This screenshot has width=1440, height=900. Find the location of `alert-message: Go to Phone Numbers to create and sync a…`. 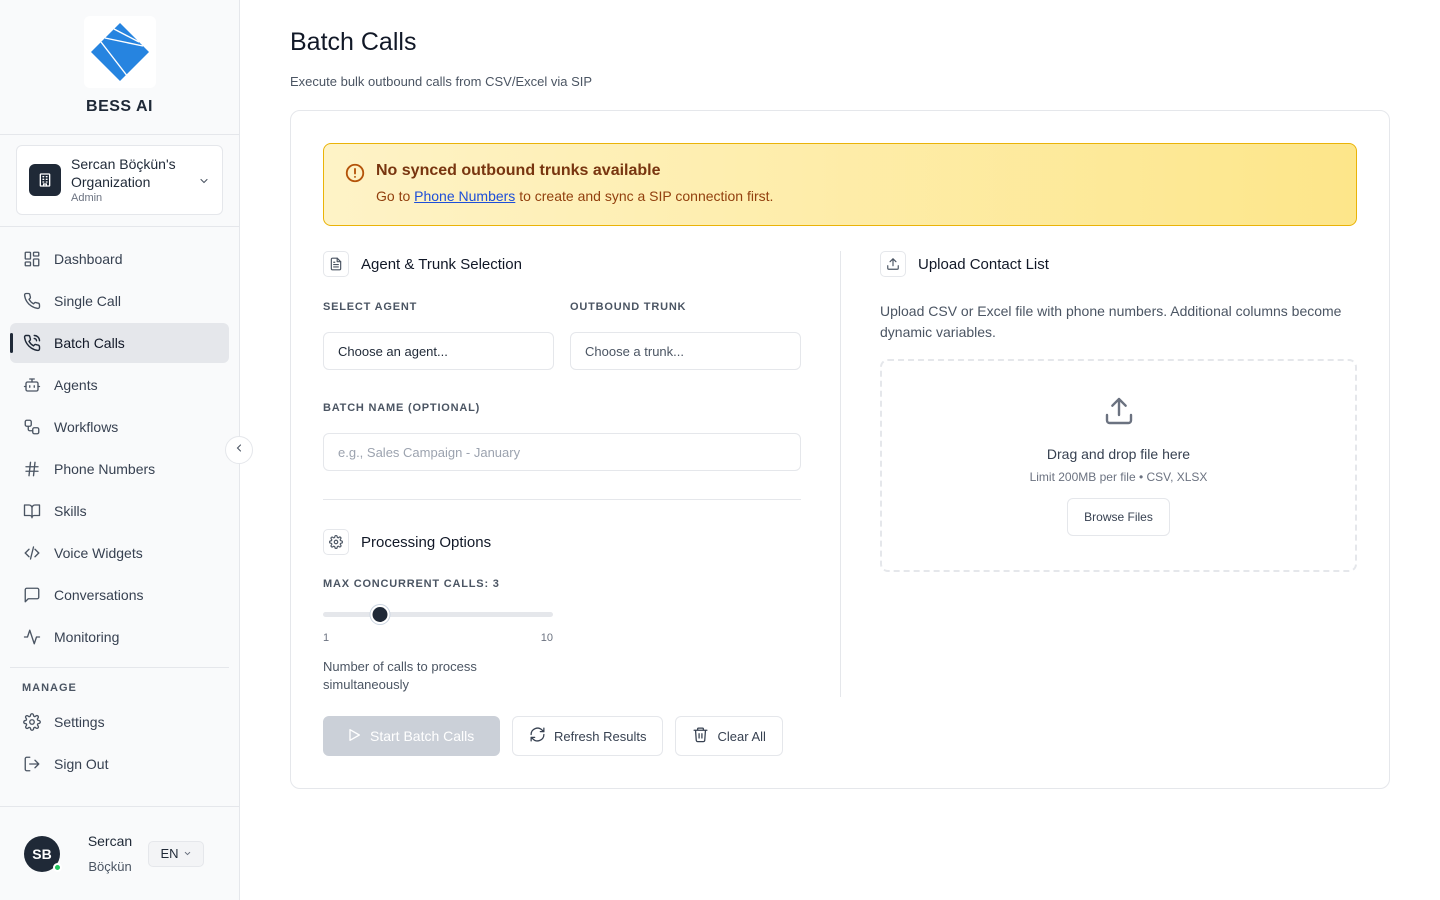

alert-message: Go to Phone Numbers to create and sync a… is located at coordinates (575, 196).